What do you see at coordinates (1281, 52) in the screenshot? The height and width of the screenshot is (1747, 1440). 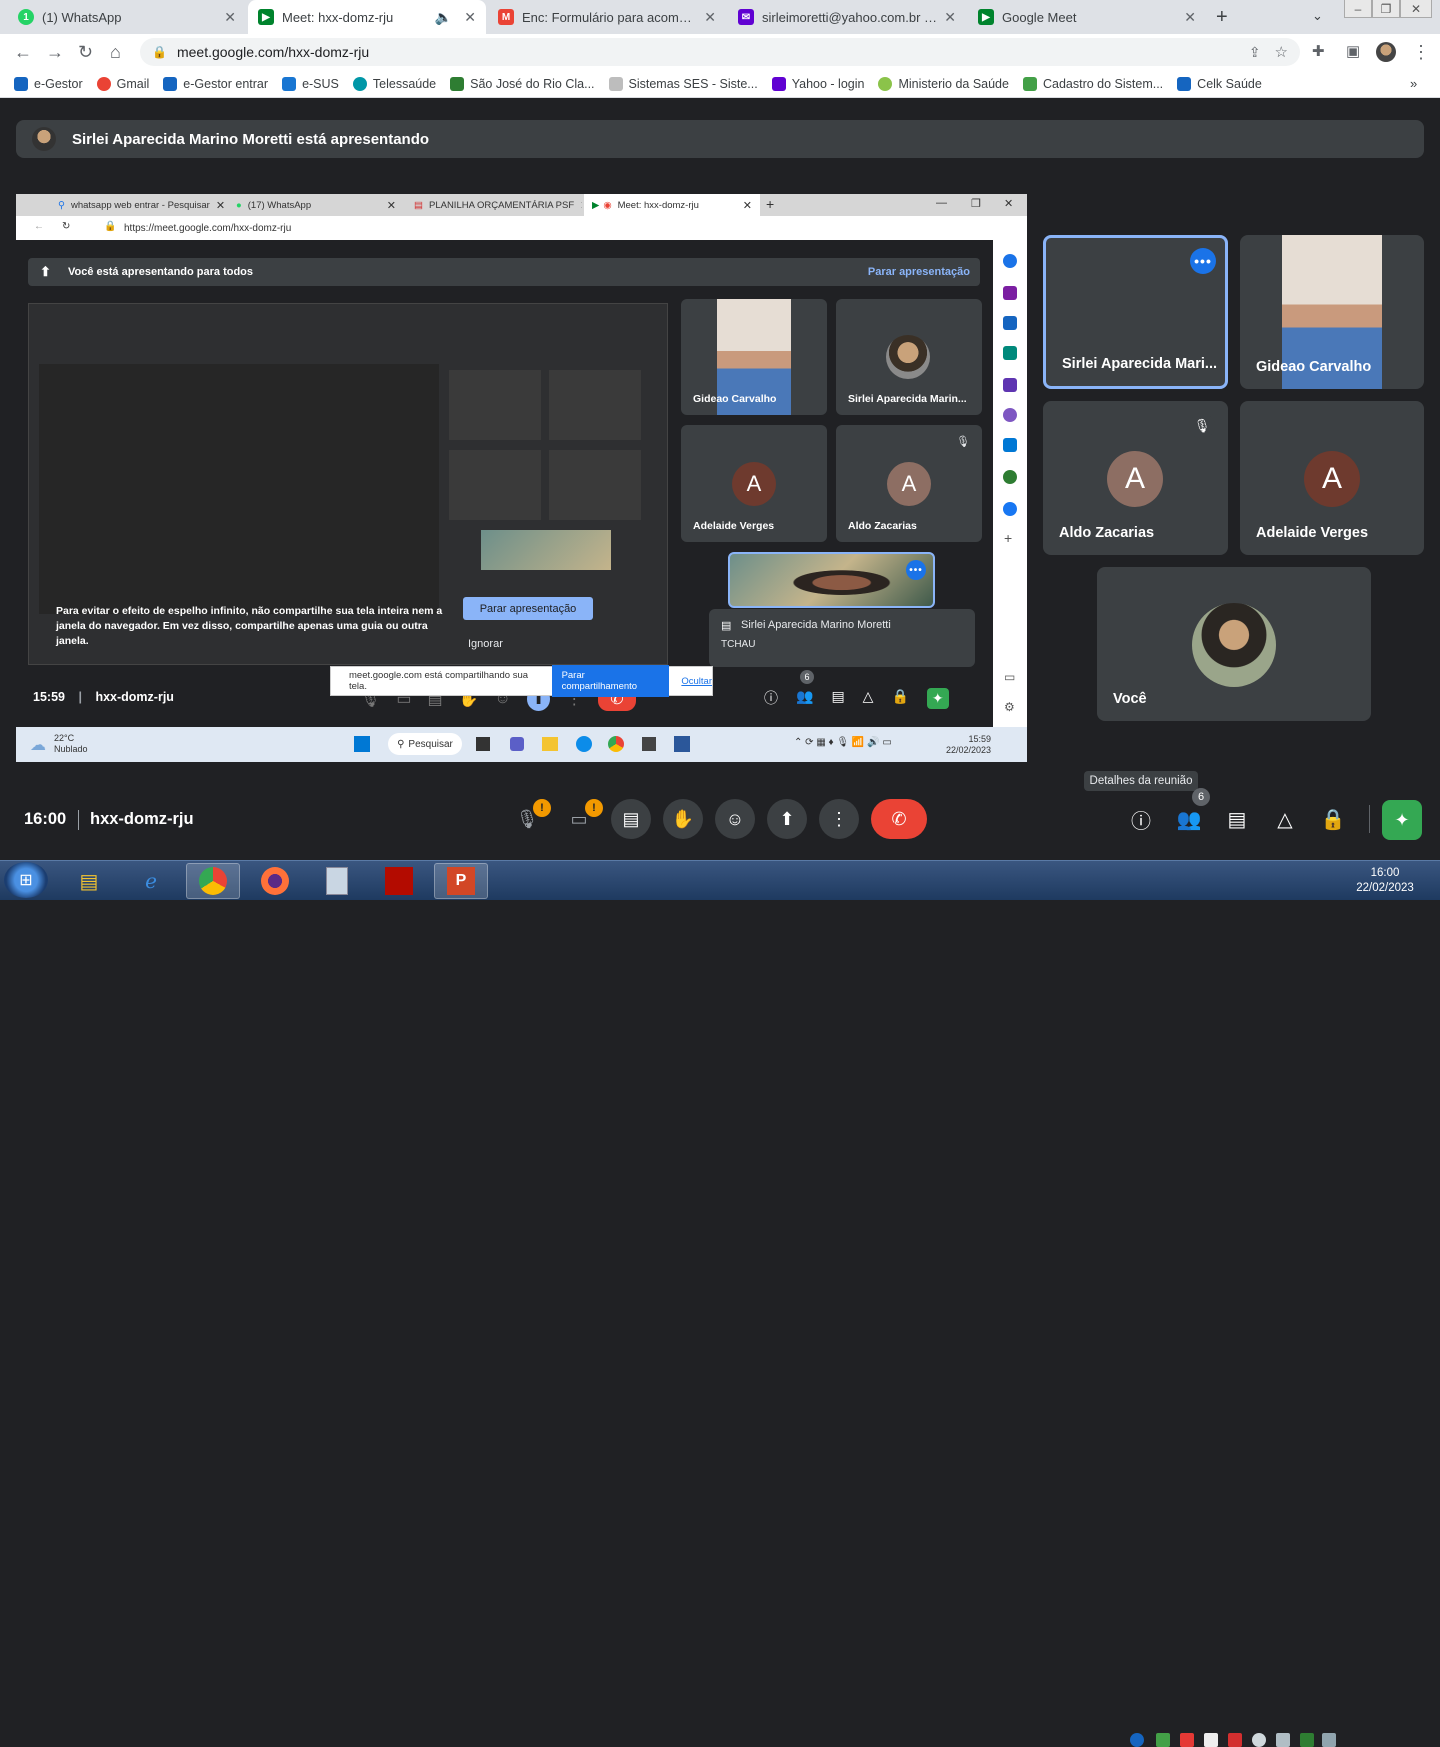 I see `bookmark-star-icon: ☆` at bounding box center [1281, 52].